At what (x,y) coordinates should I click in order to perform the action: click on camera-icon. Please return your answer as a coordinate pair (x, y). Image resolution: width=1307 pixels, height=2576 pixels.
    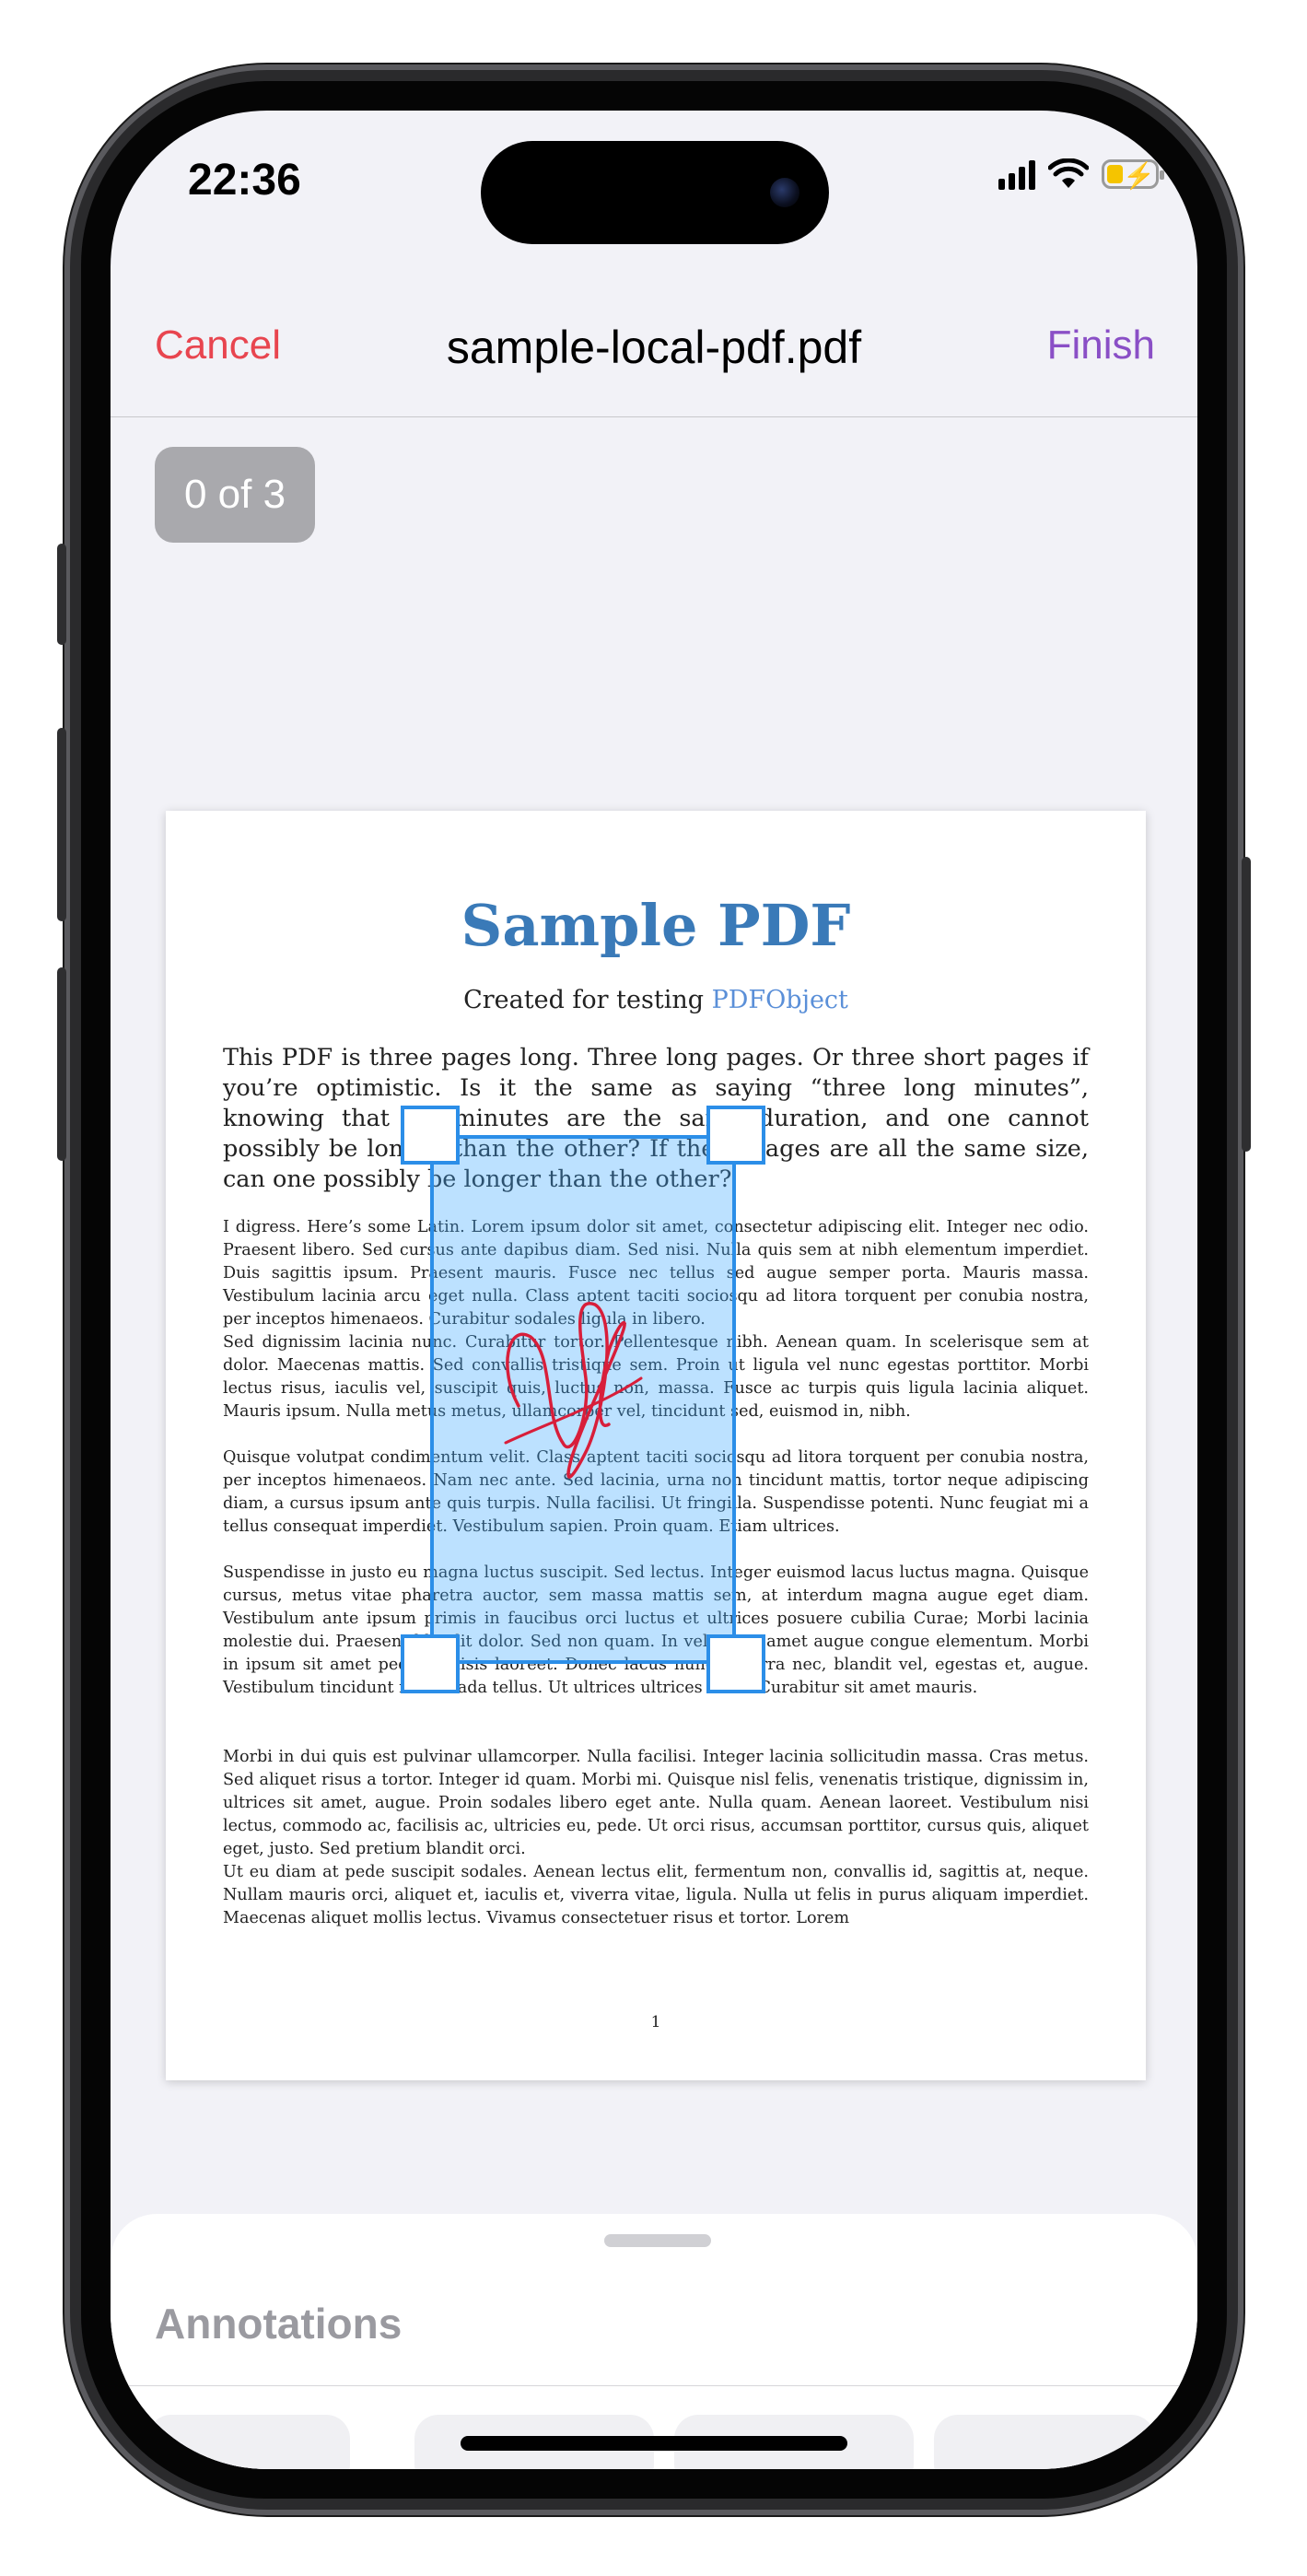
    Looking at the image, I should click on (785, 192).